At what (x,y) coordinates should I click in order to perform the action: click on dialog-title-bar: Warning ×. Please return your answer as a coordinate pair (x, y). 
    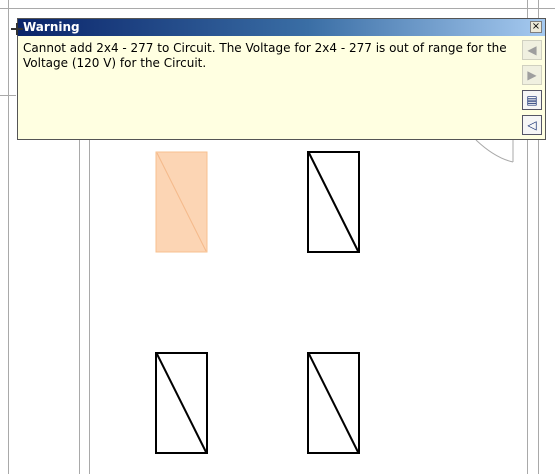
    Looking at the image, I should click on (281, 27).